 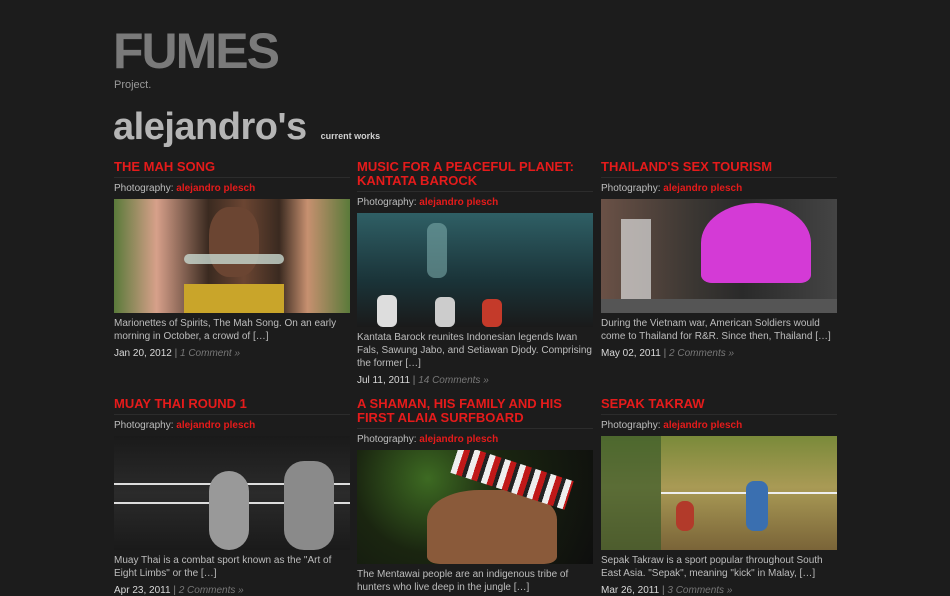 I want to click on post-meta: Jul 11, 2011 | 14 Comments », so click(x=475, y=380).